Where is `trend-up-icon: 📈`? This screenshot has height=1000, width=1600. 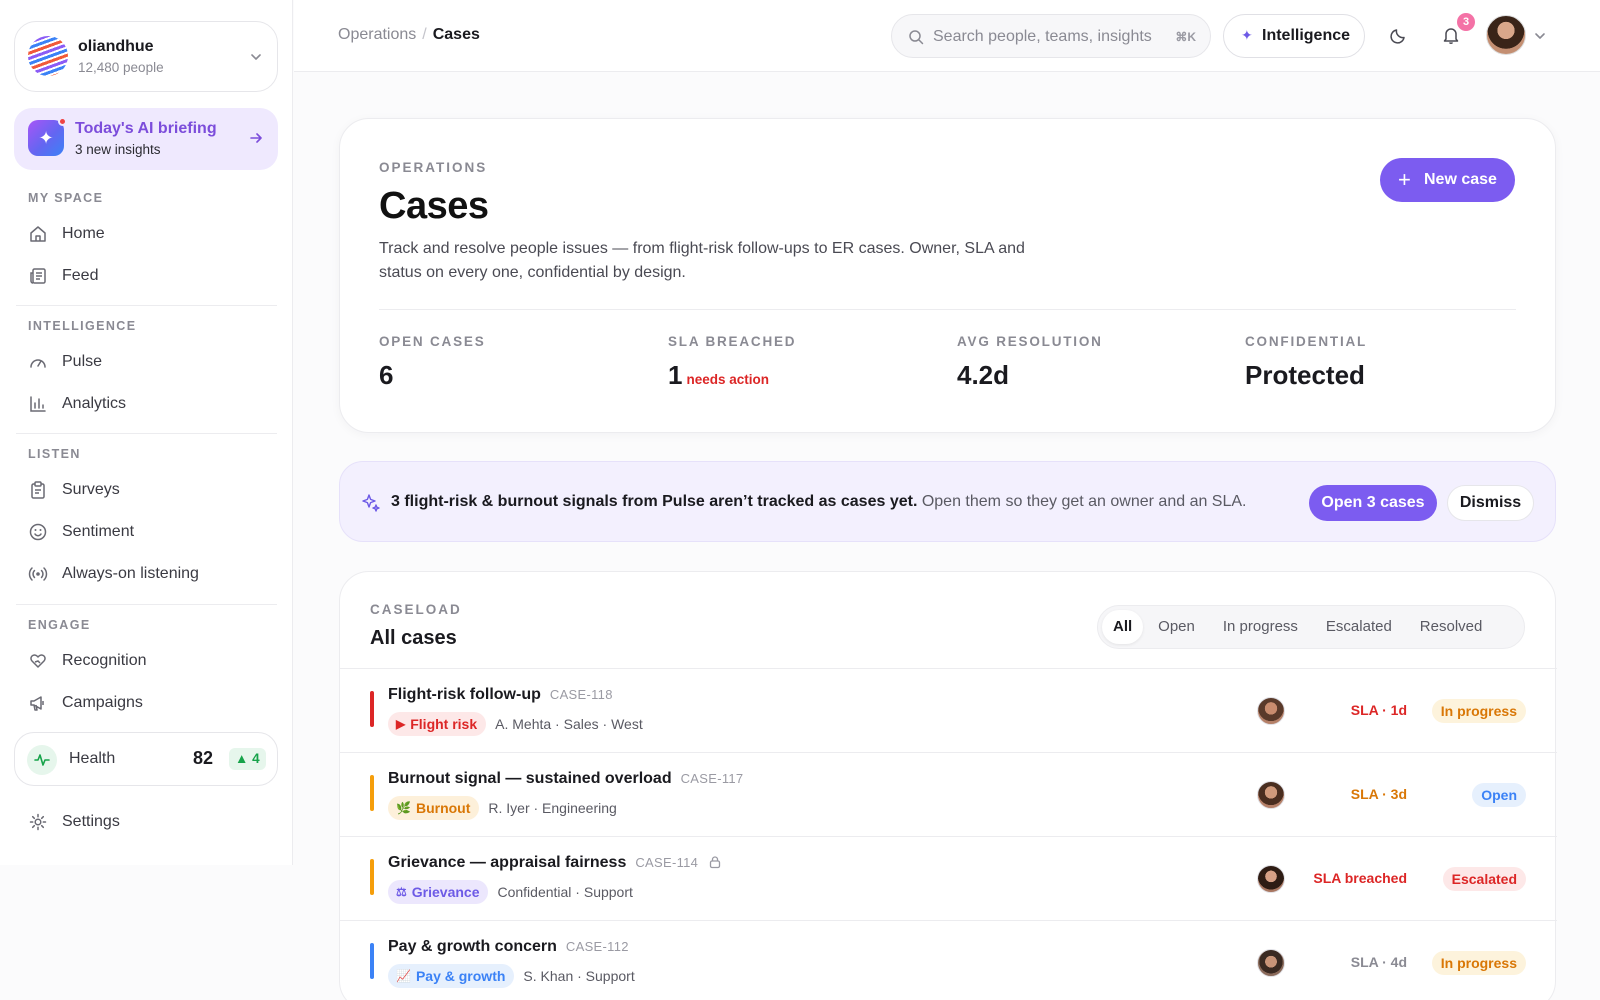 trend-up-icon: 📈 is located at coordinates (403, 976).